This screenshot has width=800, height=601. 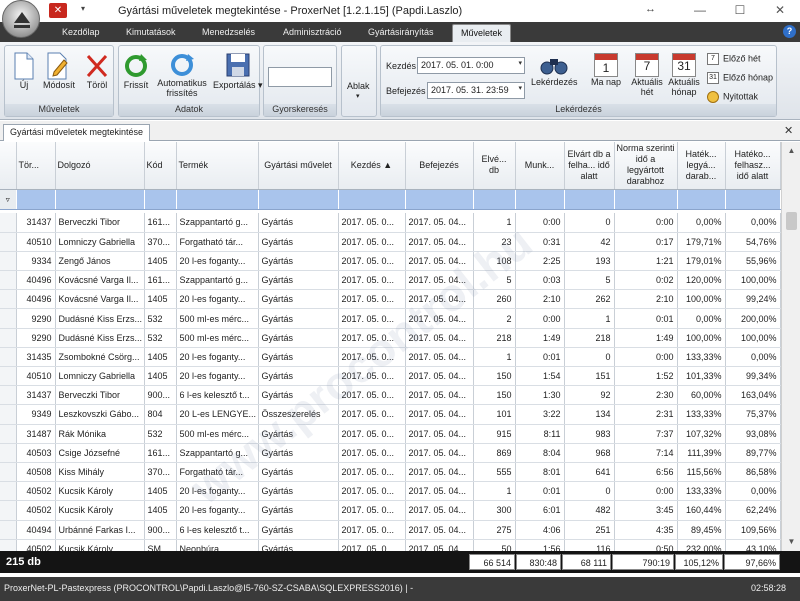 What do you see at coordinates (540, 299) in the screenshot?
I see `cell-munka: 2:10` at bounding box center [540, 299].